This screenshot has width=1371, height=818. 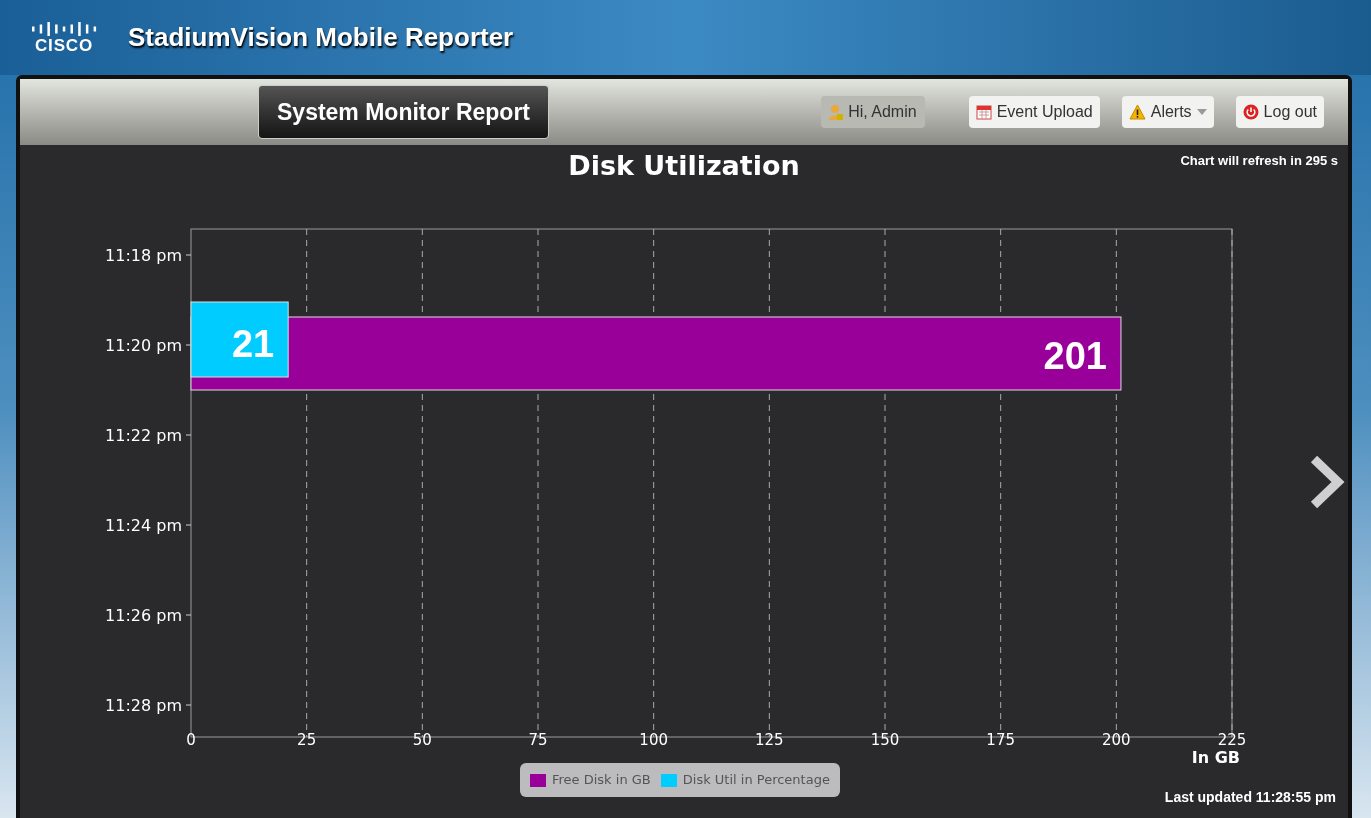 What do you see at coordinates (1075, 356) in the screenshot?
I see `bar-value-label: 201` at bounding box center [1075, 356].